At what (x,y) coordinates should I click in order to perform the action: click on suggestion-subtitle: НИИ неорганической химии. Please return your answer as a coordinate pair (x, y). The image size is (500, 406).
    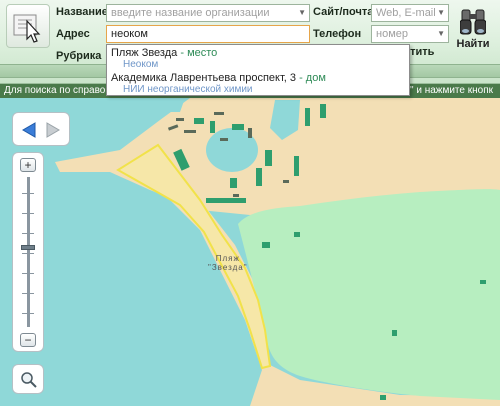
    Looking at the image, I should click on (188, 89).